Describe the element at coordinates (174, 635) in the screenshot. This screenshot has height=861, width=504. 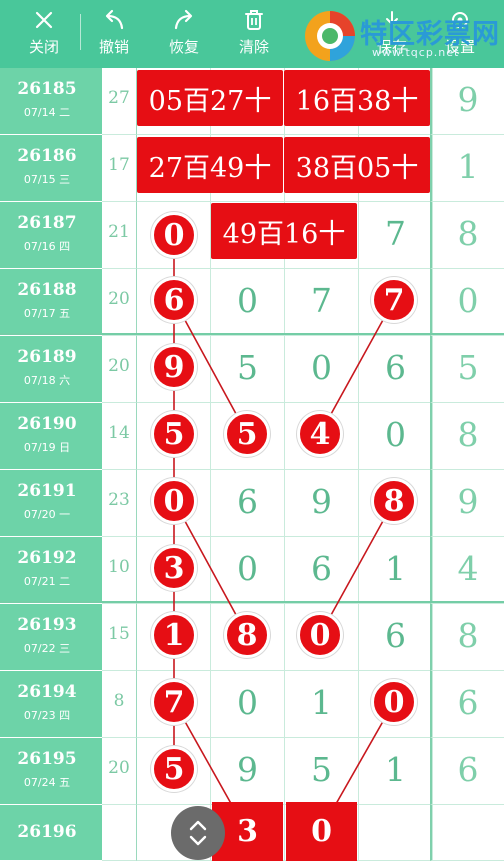
I see `drawn-ball: 1` at that location.